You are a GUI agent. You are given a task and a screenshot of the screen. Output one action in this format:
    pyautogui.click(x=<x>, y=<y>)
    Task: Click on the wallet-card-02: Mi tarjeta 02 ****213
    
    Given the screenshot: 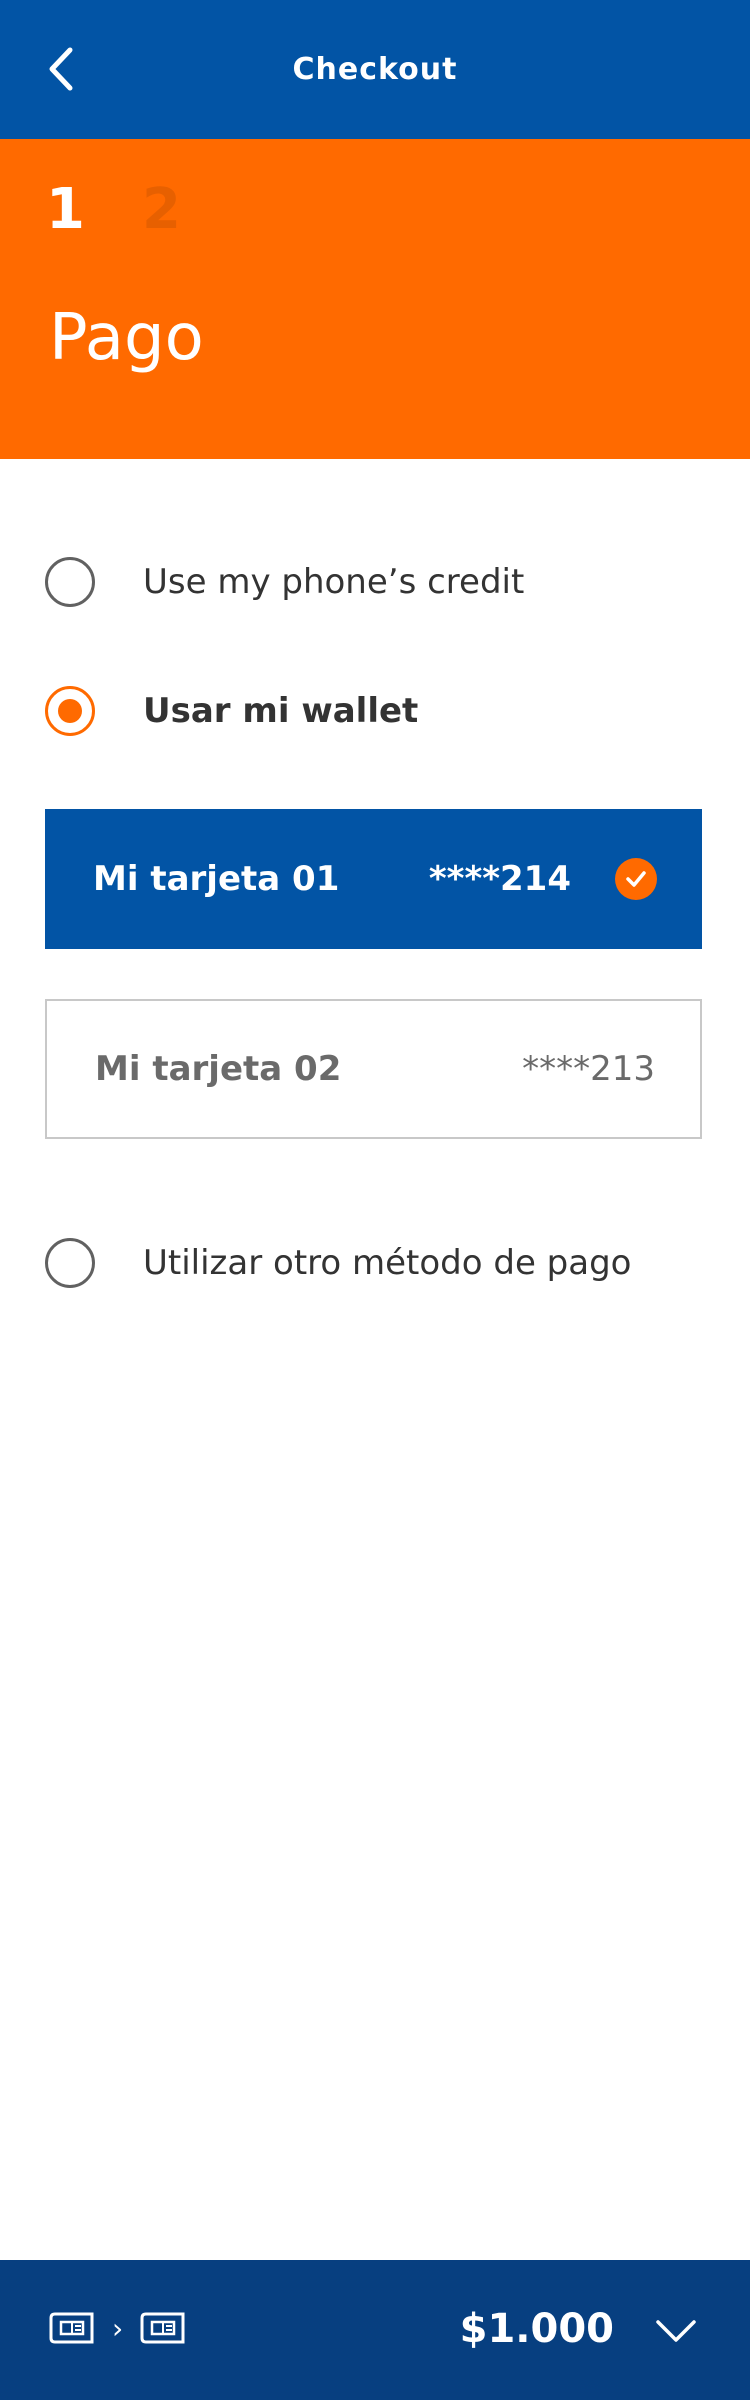 What is the action you would take?
    pyautogui.click(x=373, y=1069)
    